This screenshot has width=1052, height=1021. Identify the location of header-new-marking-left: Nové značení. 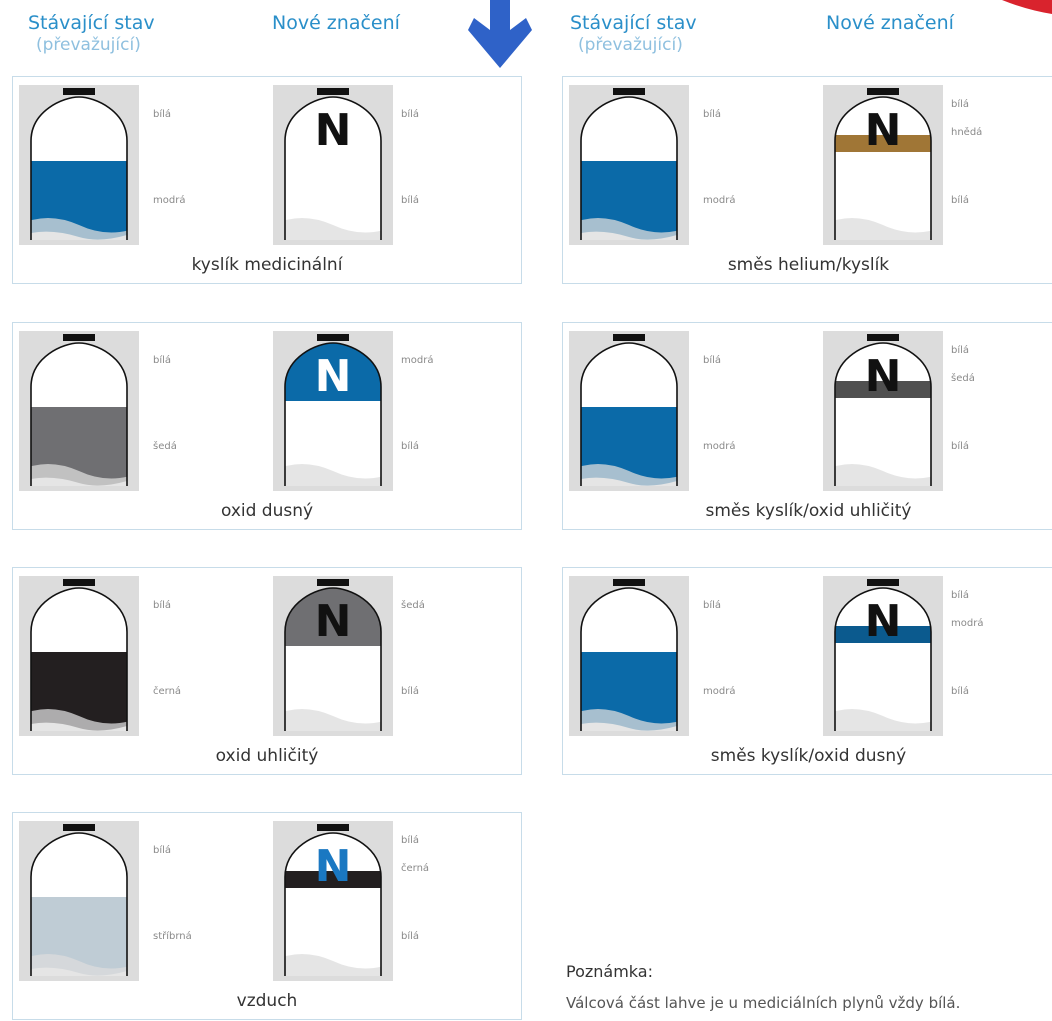
(336, 23).